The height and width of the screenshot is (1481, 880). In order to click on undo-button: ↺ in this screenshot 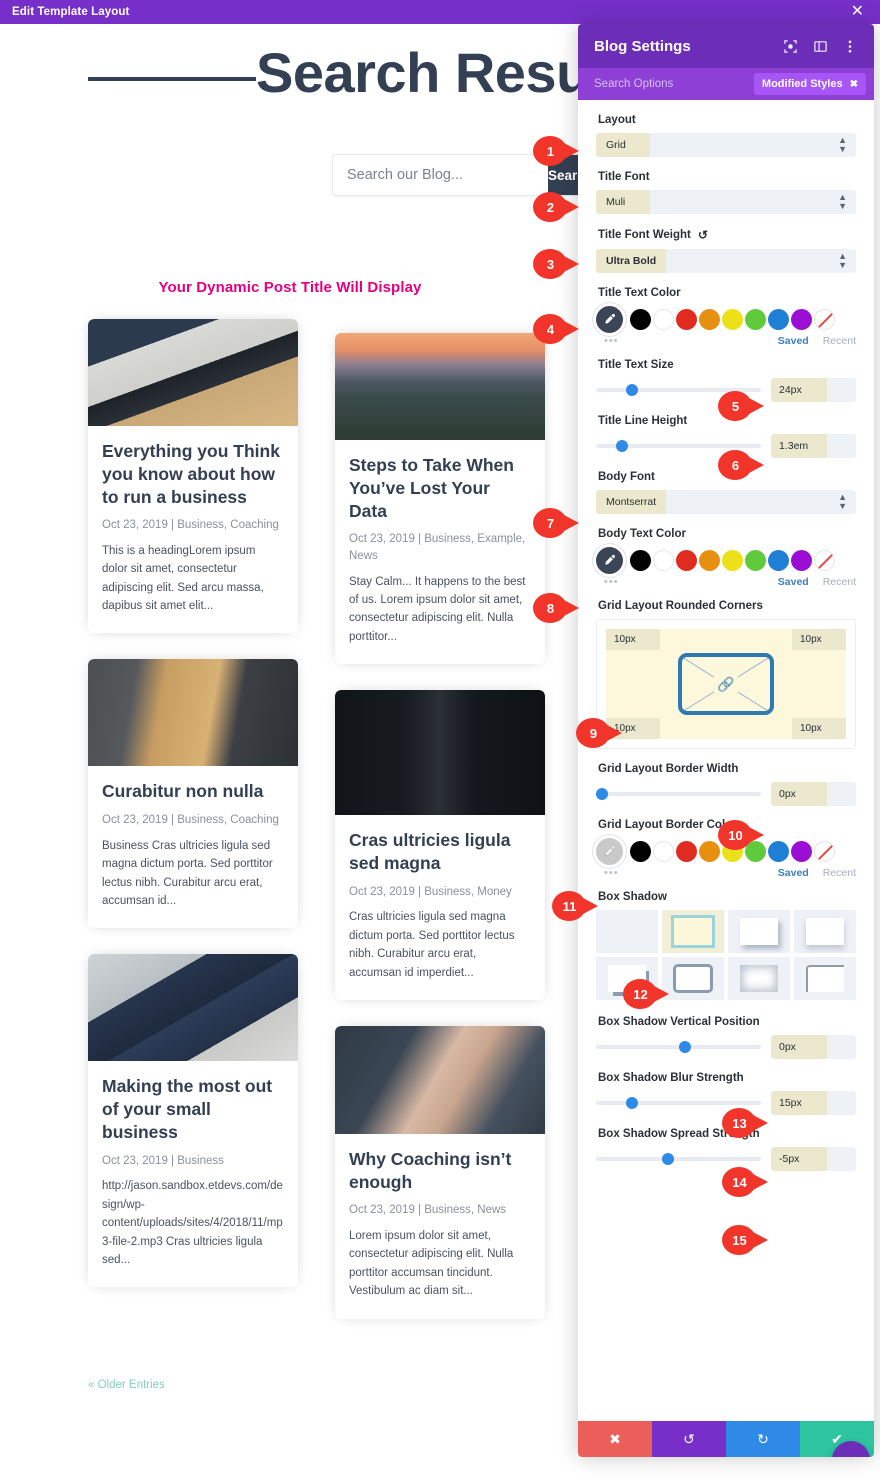, I will do `click(689, 1439)`.